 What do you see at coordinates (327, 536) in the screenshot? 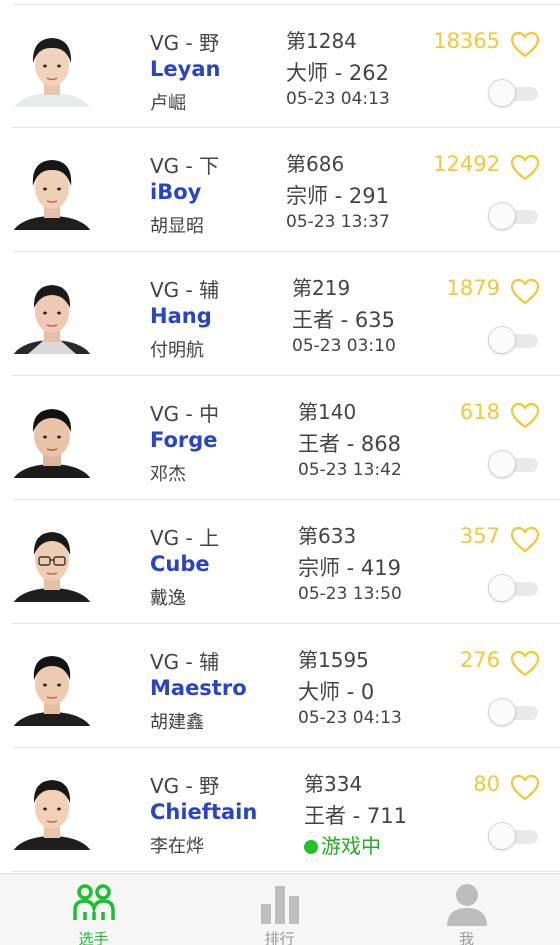
I see `player-rank: 第633` at bounding box center [327, 536].